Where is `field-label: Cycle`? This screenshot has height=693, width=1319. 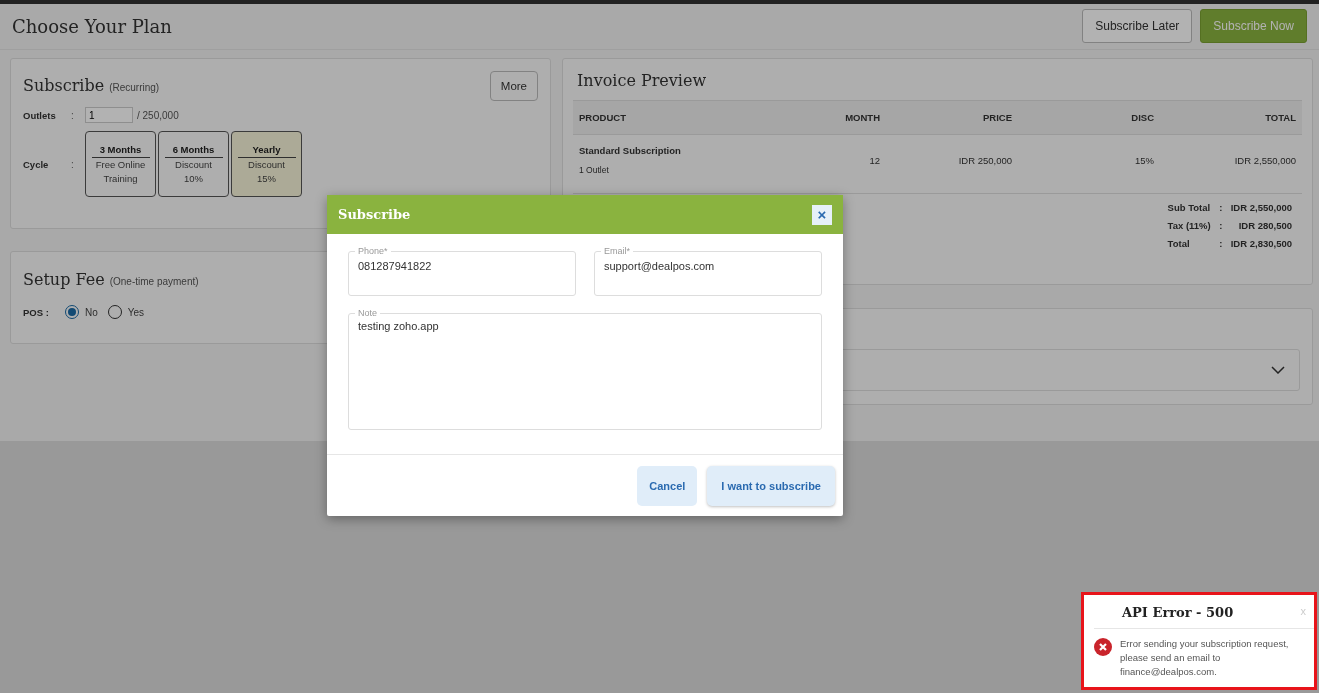 field-label: Cycle is located at coordinates (36, 164).